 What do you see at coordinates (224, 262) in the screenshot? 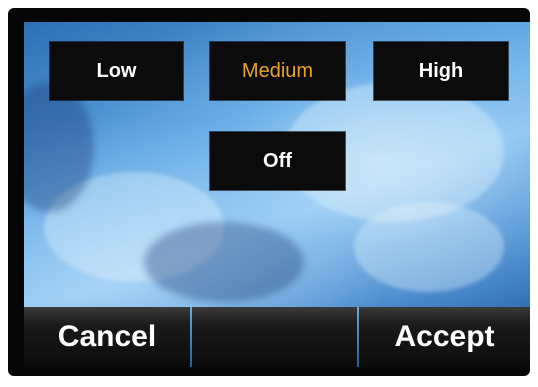
I see `wallpaper-shadow` at bounding box center [224, 262].